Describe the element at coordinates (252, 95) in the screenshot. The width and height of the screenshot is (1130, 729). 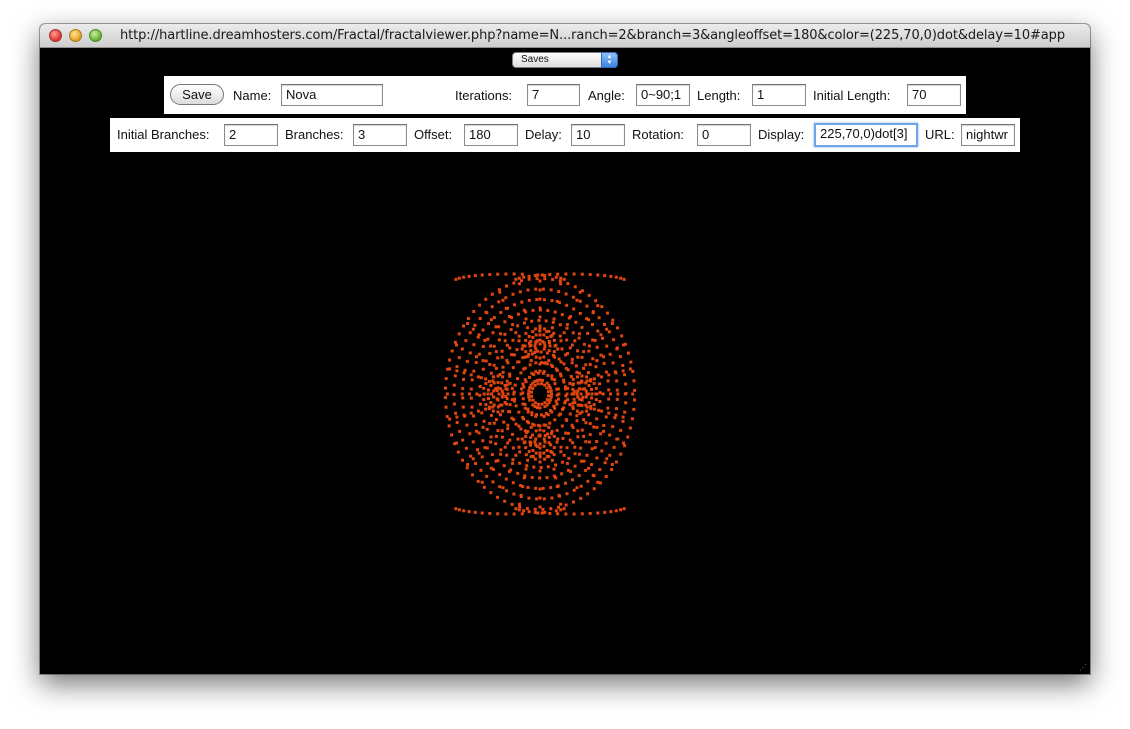
I see `name-label: Name:` at that location.